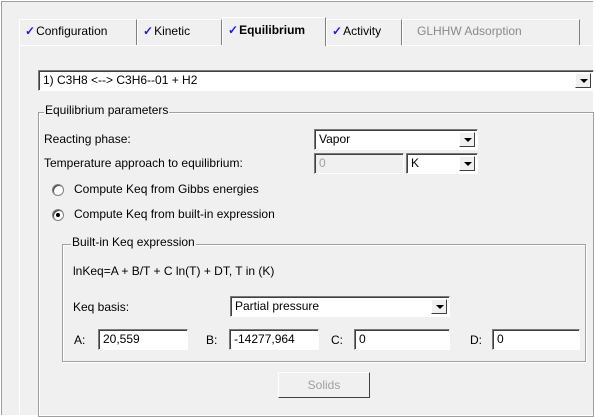  I want to click on d-input: 0, so click(536, 339).